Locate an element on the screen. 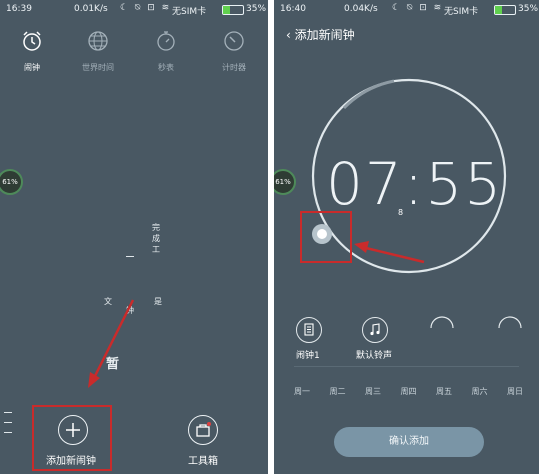 The image size is (539, 474). toolbox-button is located at coordinates (203, 430).